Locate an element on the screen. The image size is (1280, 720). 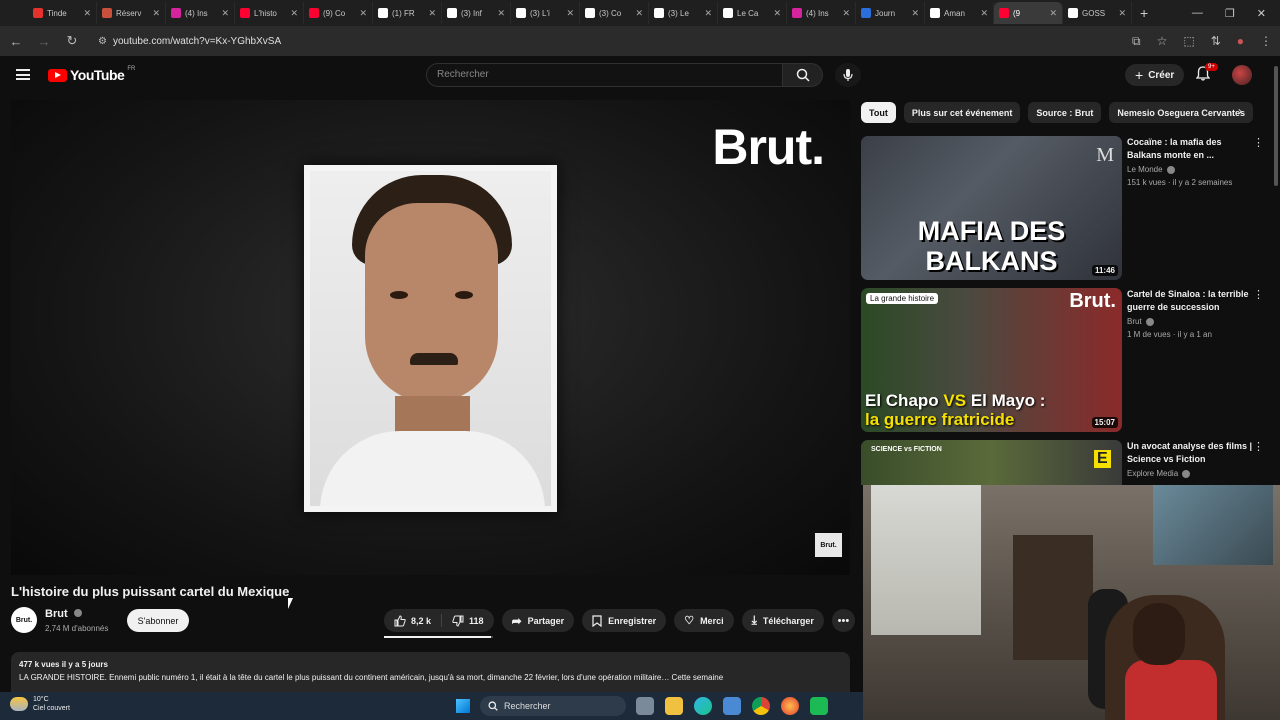
video-thumbnail: SCIENCE vs FICTION E is located at coordinates (991, 462).